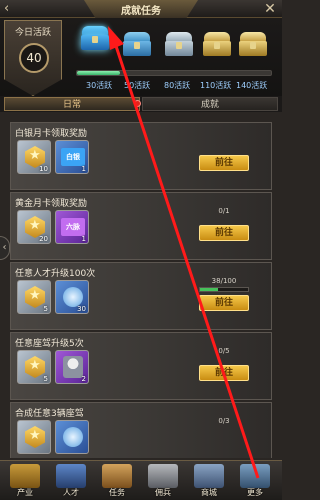 This screenshot has height=500, width=320. I want to click on nav-label: 任务, so click(117, 492).